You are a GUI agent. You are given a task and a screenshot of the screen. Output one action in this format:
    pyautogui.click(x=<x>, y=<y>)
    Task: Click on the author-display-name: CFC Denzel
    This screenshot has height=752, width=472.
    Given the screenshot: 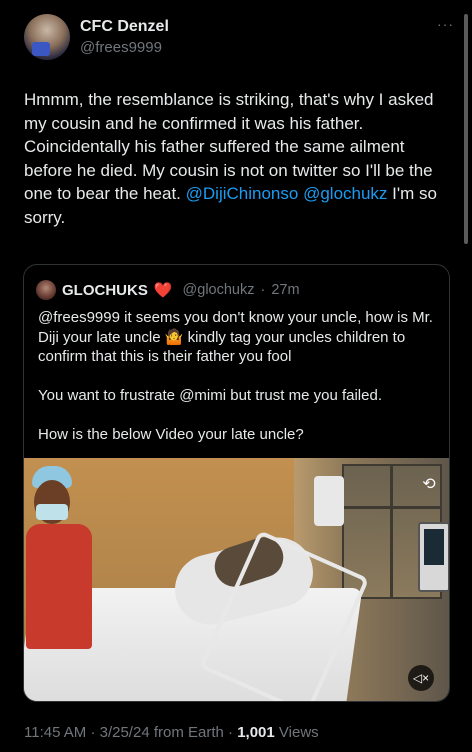 What is the action you would take?
    pyautogui.click(x=124, y=27)
    